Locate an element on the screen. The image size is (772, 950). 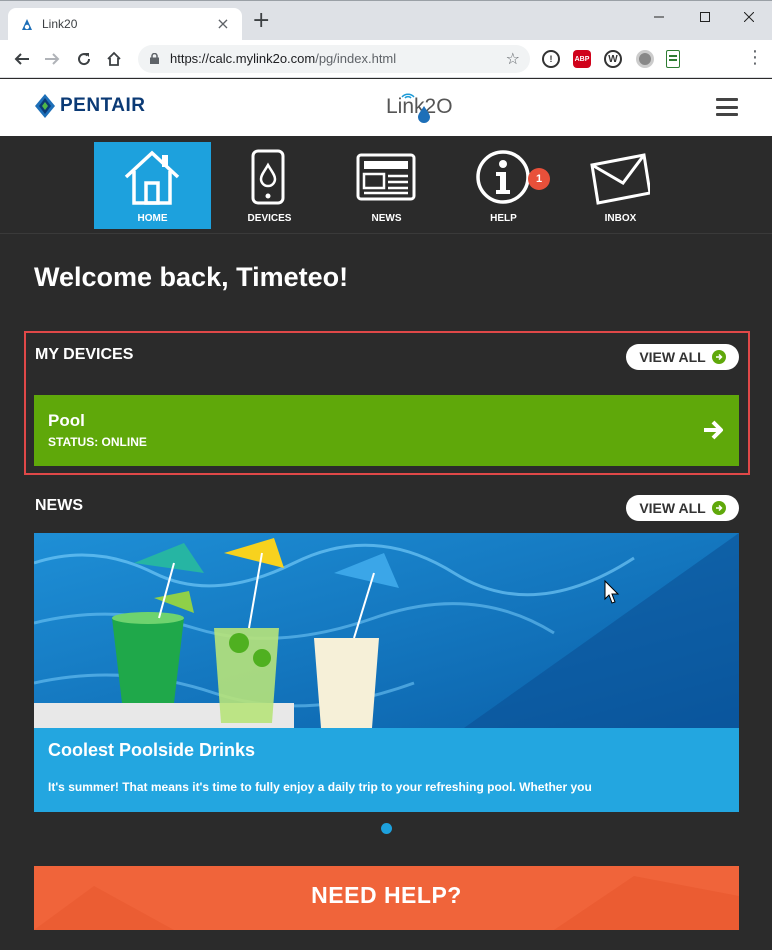
news-view-all-label: VIEW ALL is located at coordinates (672, 508).